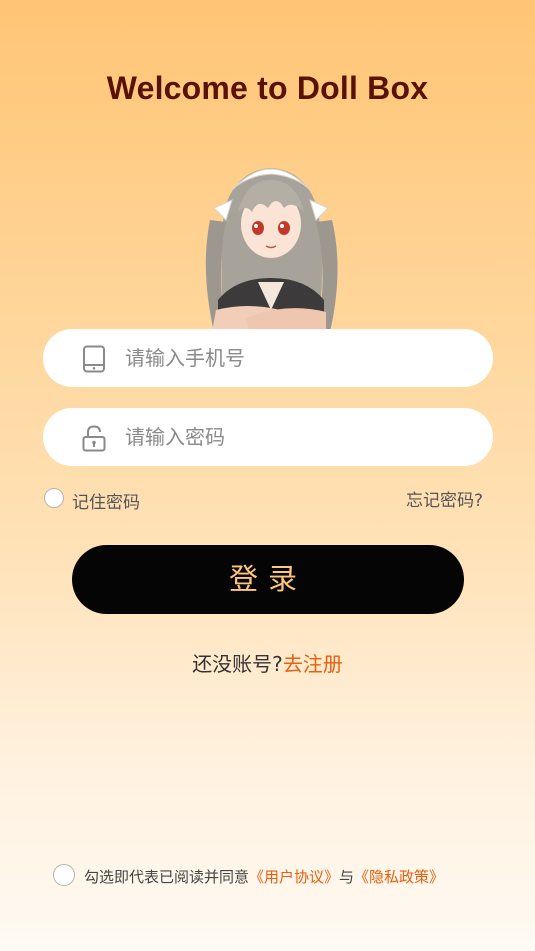  What do you see at coordinates (294, 877) in the screenshot?
I see `user-agreement-link: 《用户协议》` at bounding box center [294, 877].